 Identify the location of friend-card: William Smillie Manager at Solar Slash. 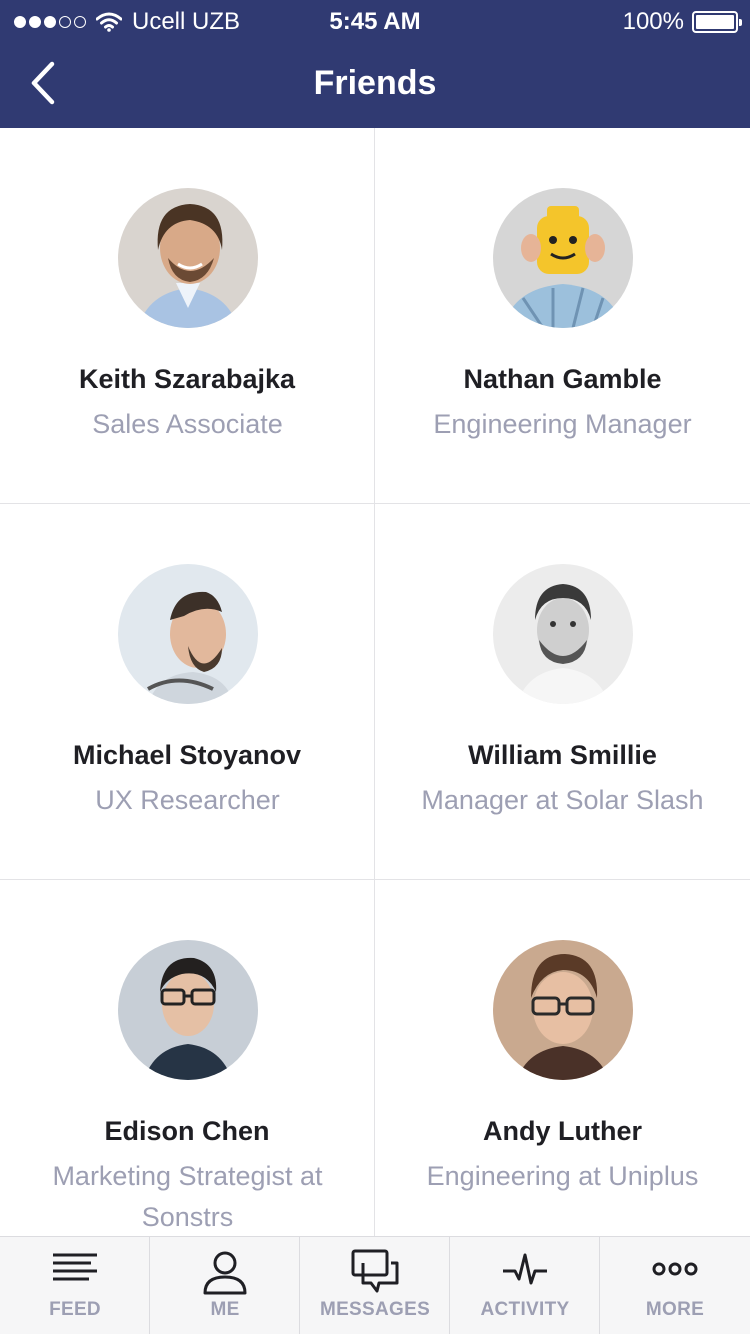
(562, 692).